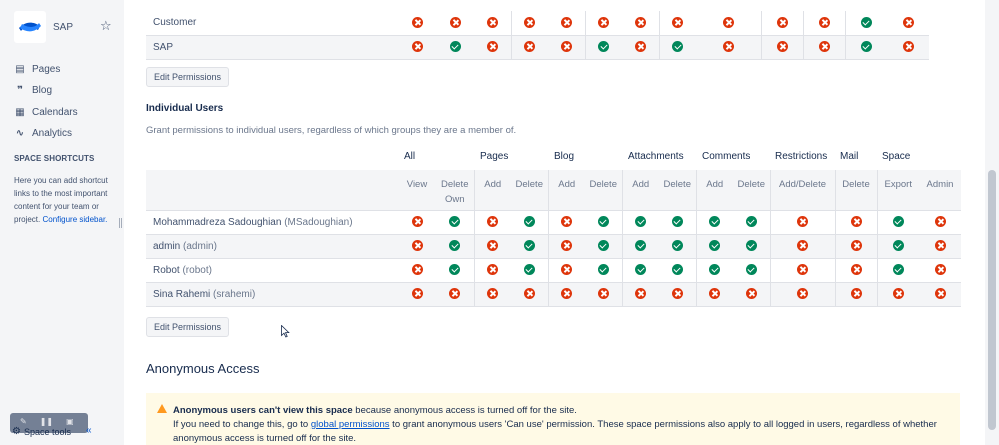 This screenshot has width=999, height=445. What do you see at coordinates (106, 25) in the screenshot?
I see `star-icon: ☆` at bounding box center [106, 25].